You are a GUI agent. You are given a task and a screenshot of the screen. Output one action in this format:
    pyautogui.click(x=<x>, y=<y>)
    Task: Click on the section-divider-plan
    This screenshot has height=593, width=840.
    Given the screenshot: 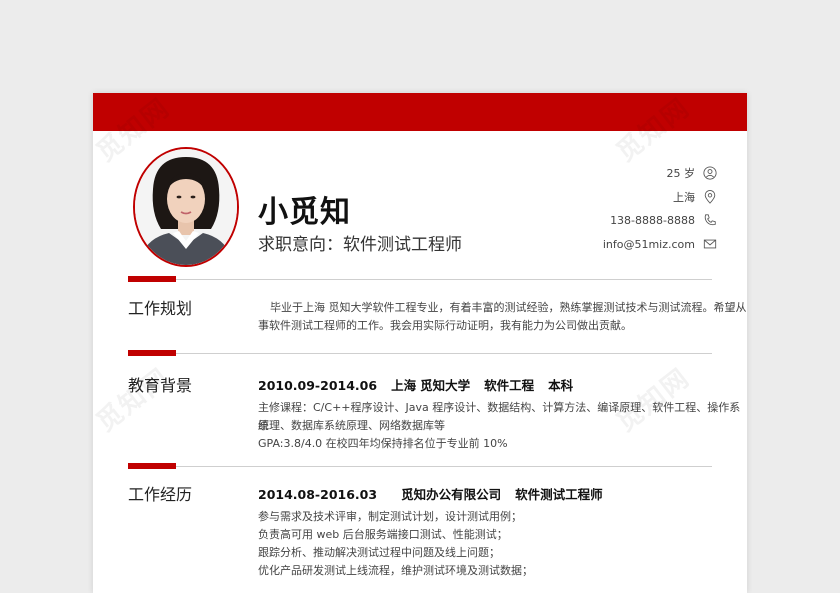 What is the action you would take?
    pyautogui.click(x=420, y=279)
    